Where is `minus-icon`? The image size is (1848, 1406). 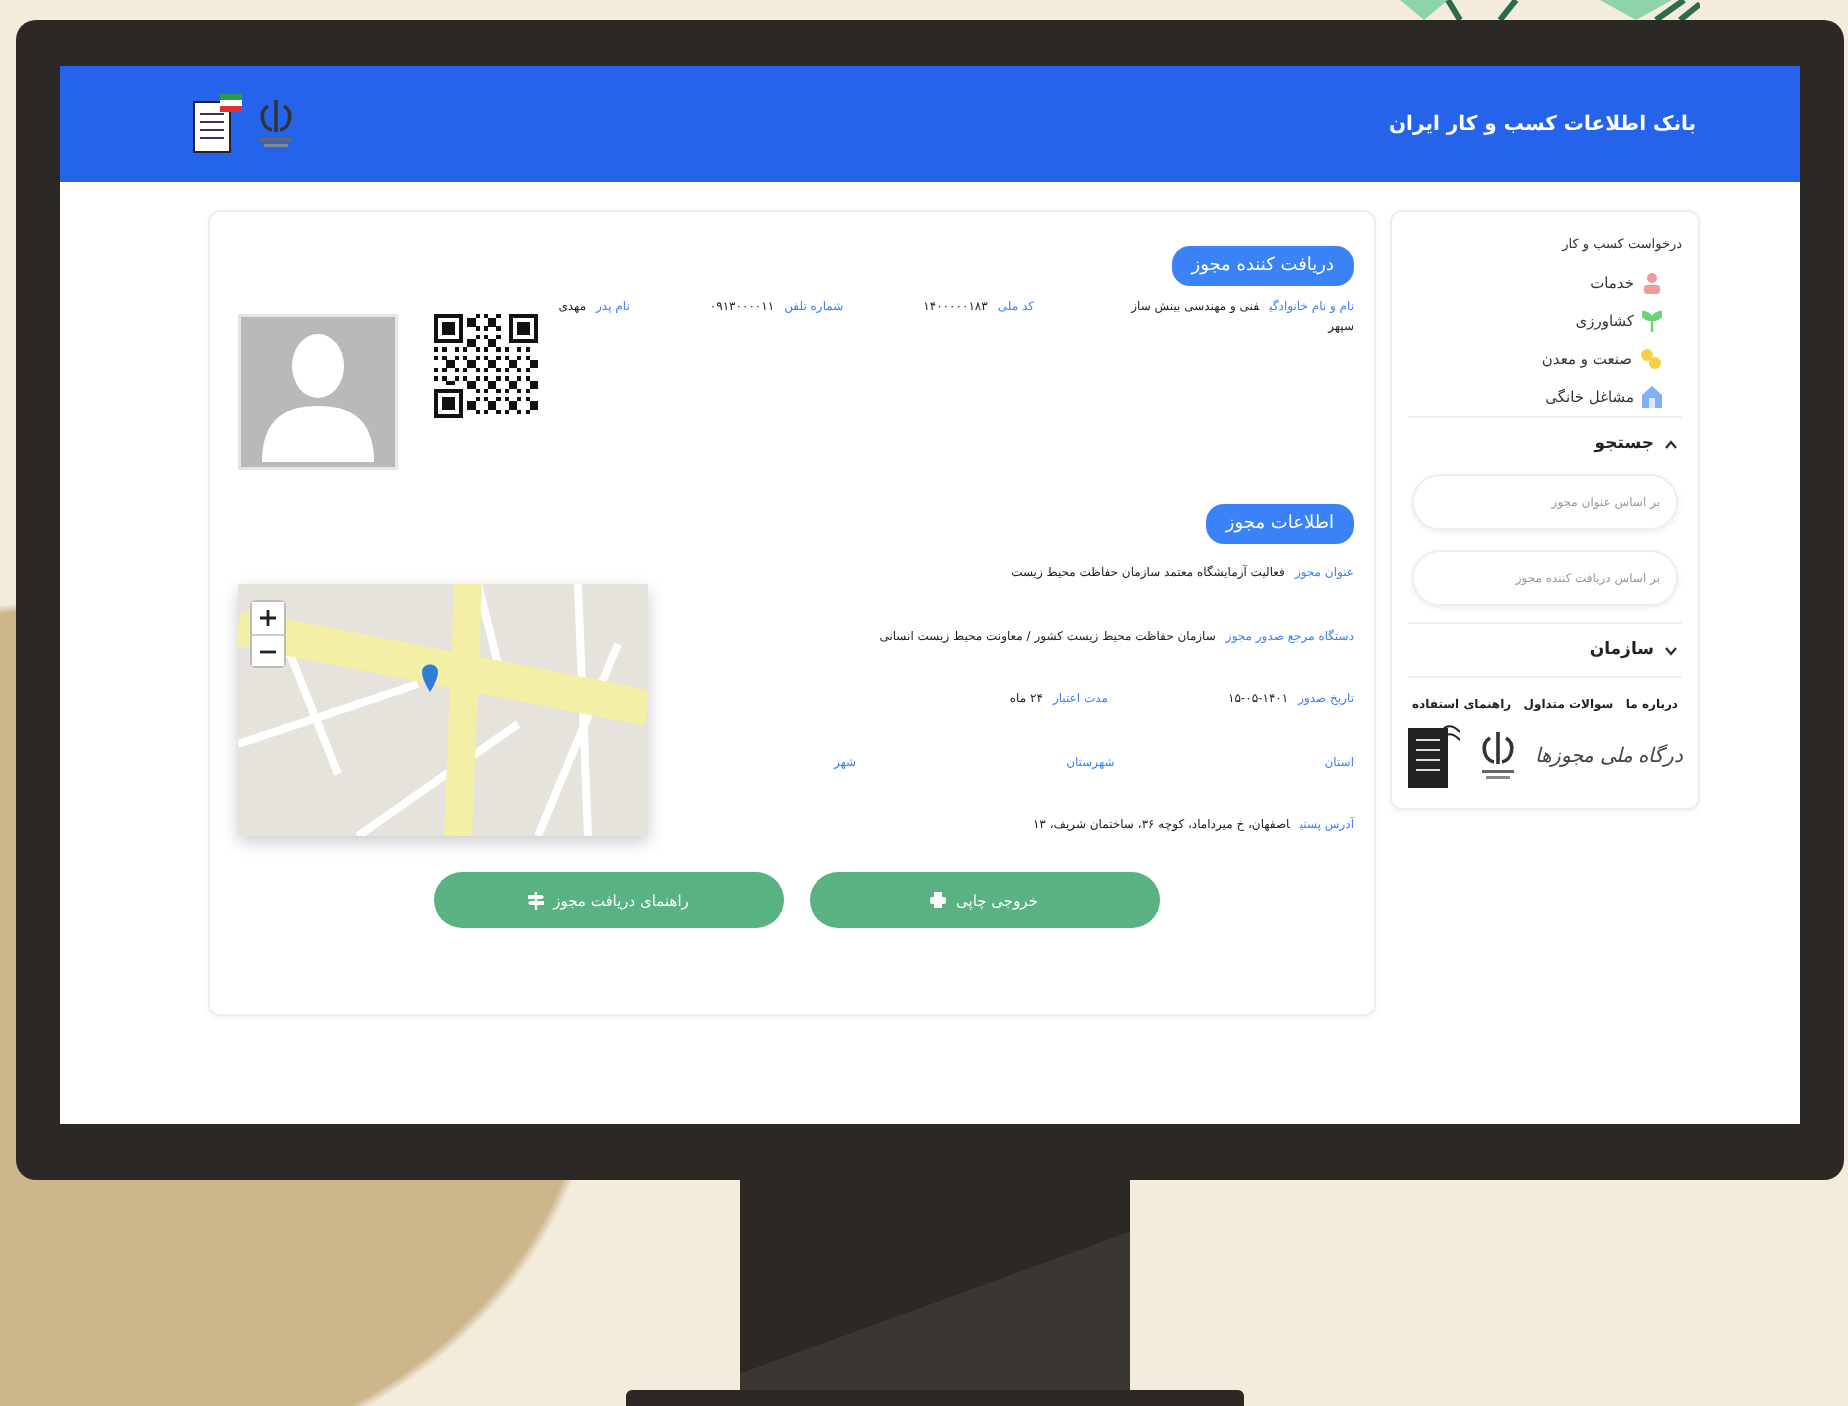
minus-icon is located at coordinates (268, 651).